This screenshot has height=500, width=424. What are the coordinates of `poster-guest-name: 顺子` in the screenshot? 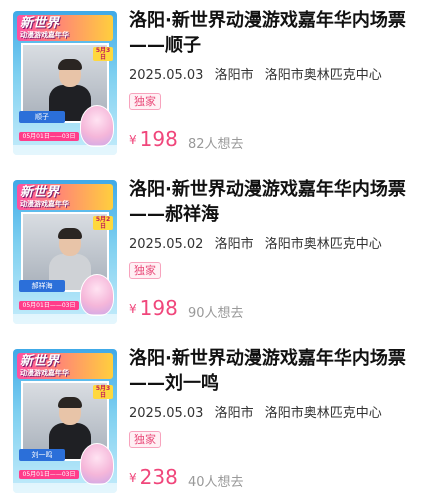 It's located at (42, 117).